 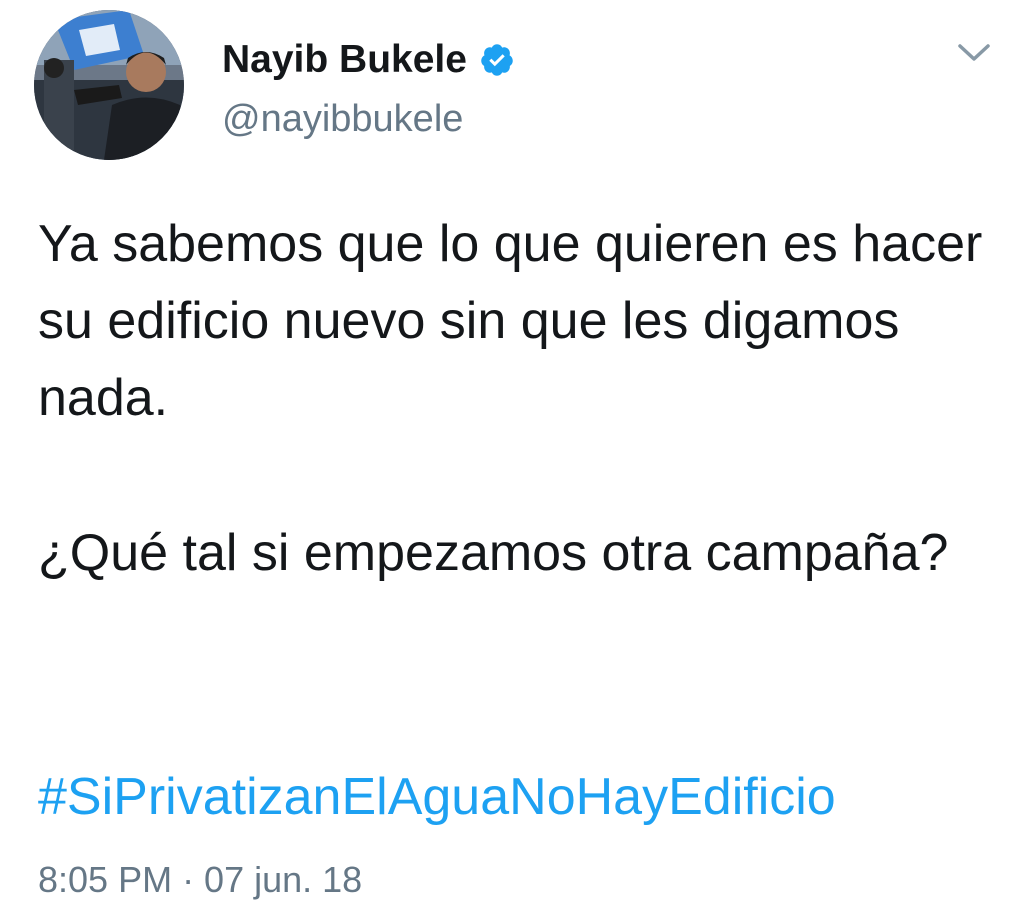 What do you see at coordinates (344, 60) in the screenshot?
I see `author-display-name: Nayib Bukele` at bounding box center [344, 60].